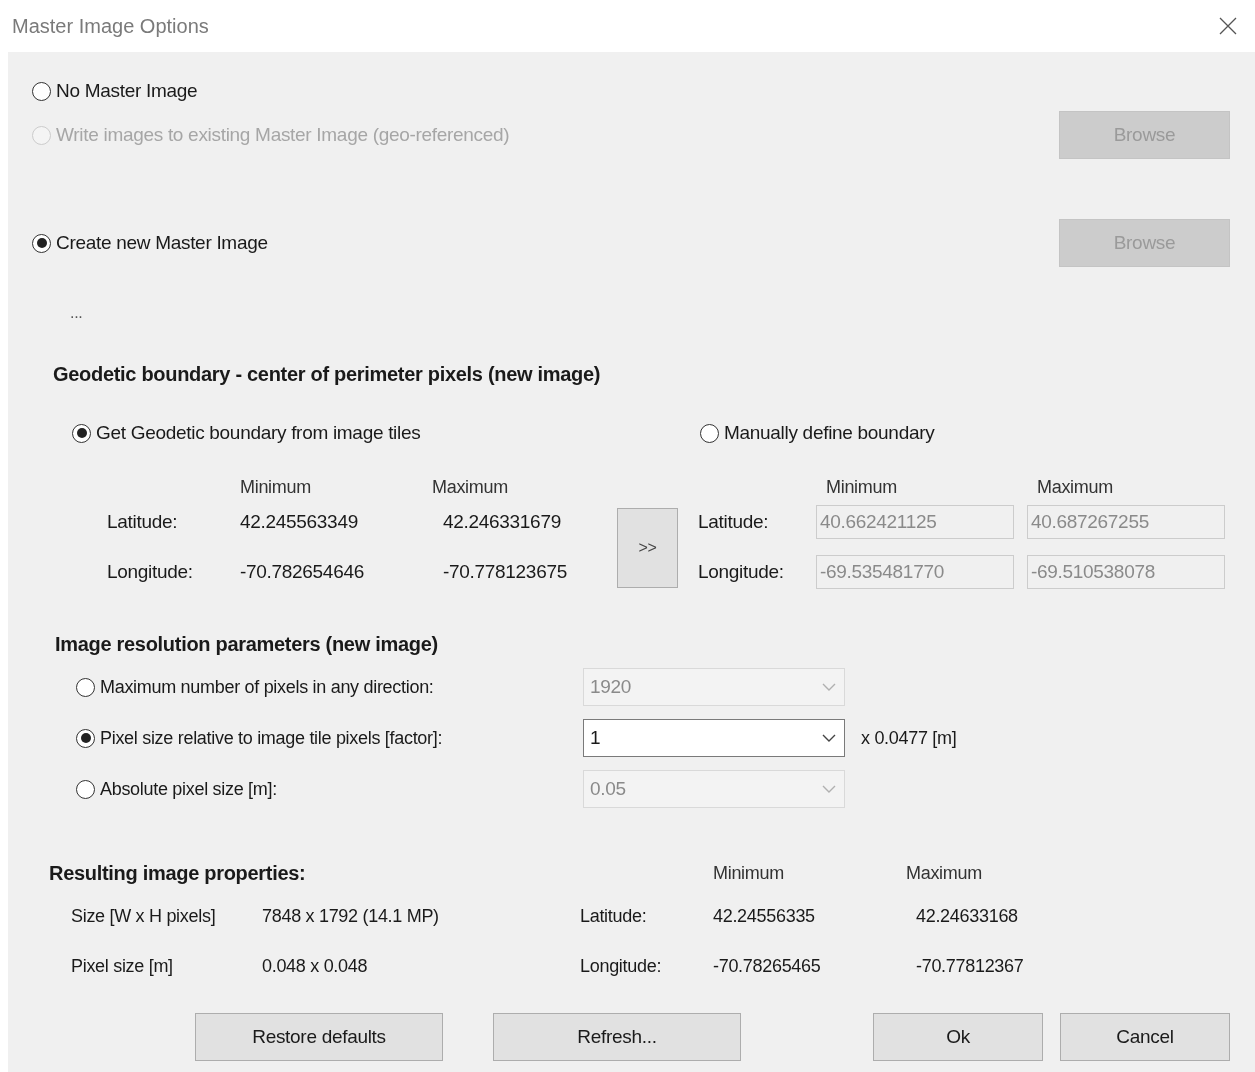  I want to click on radio-label: No Master Image, so click(127, 90).